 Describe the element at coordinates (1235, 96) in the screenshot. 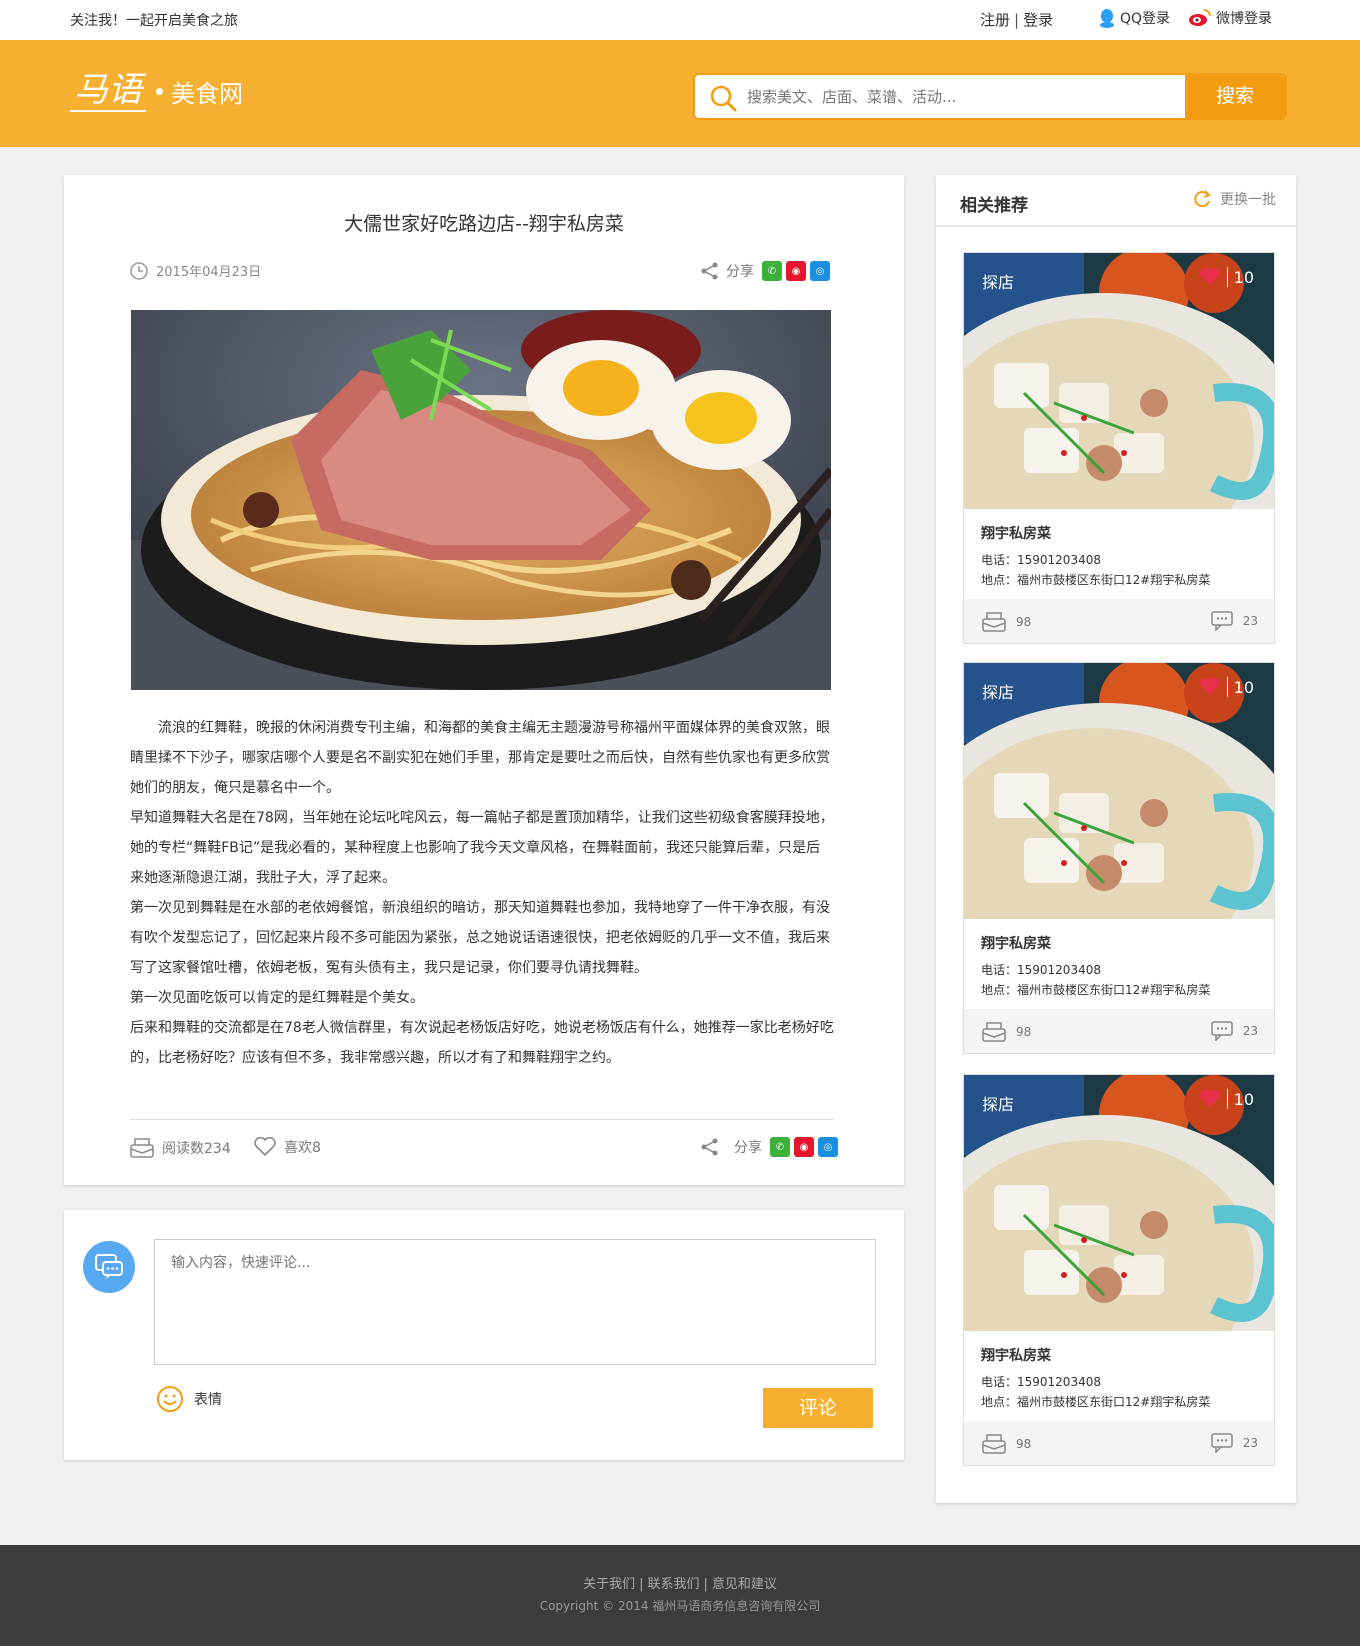

I see `search-button: 搜索` at that location.